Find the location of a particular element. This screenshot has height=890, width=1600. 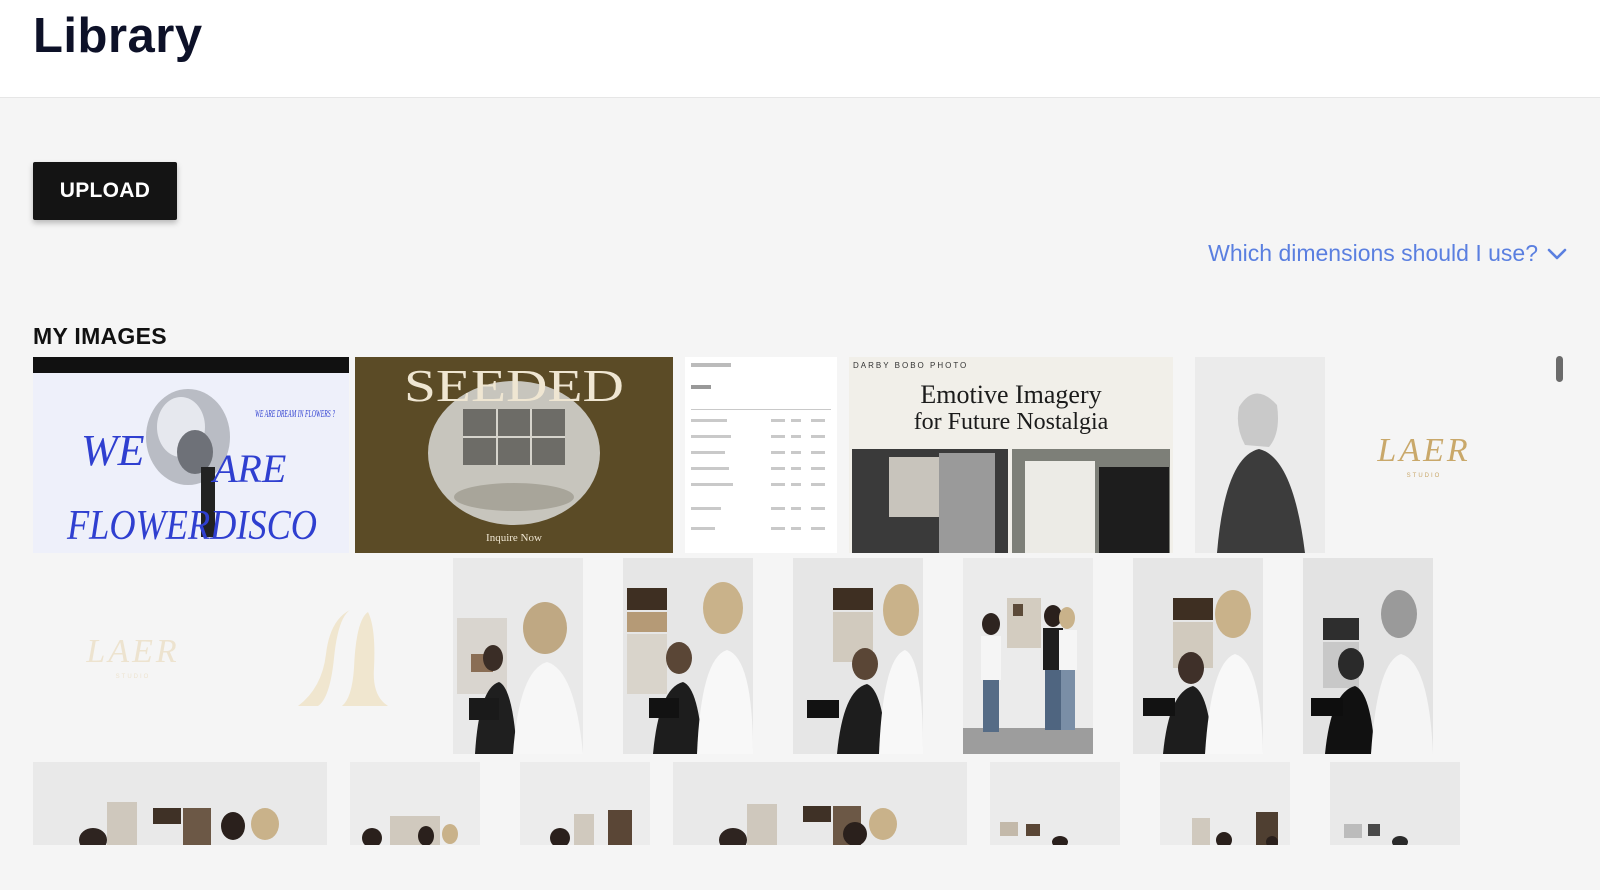

chevron-down-icon is located at coordinates (1557, 253).